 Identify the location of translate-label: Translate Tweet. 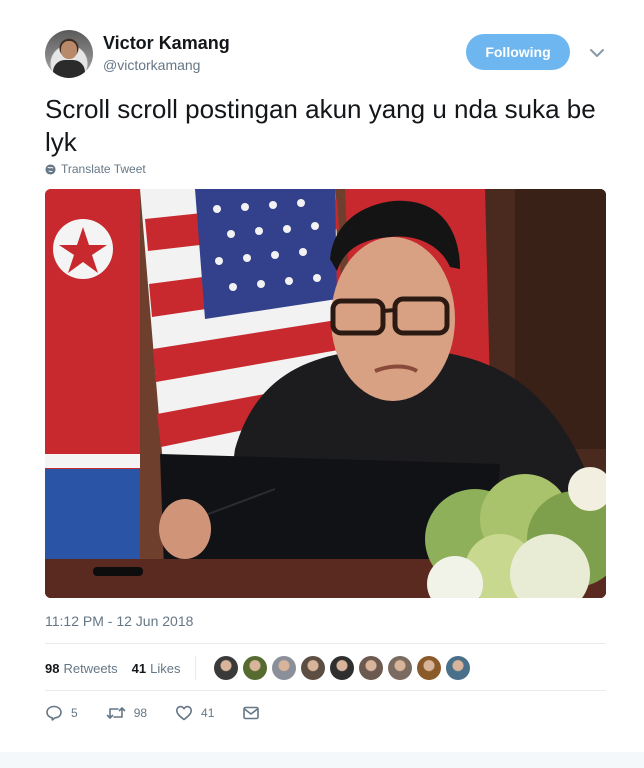
(103, 169).